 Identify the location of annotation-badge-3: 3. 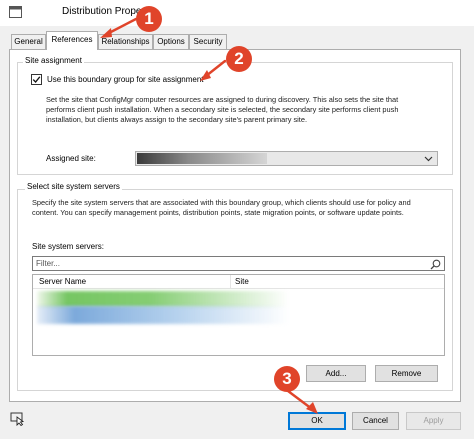
(287, 379).